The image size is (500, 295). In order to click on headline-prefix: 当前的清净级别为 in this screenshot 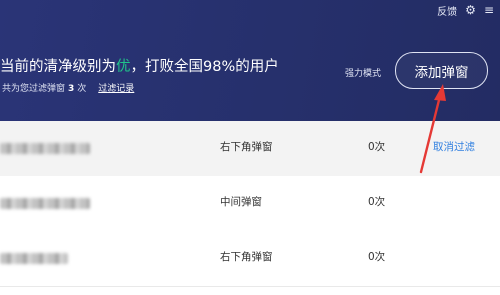, I will do `click(58, 67)`.